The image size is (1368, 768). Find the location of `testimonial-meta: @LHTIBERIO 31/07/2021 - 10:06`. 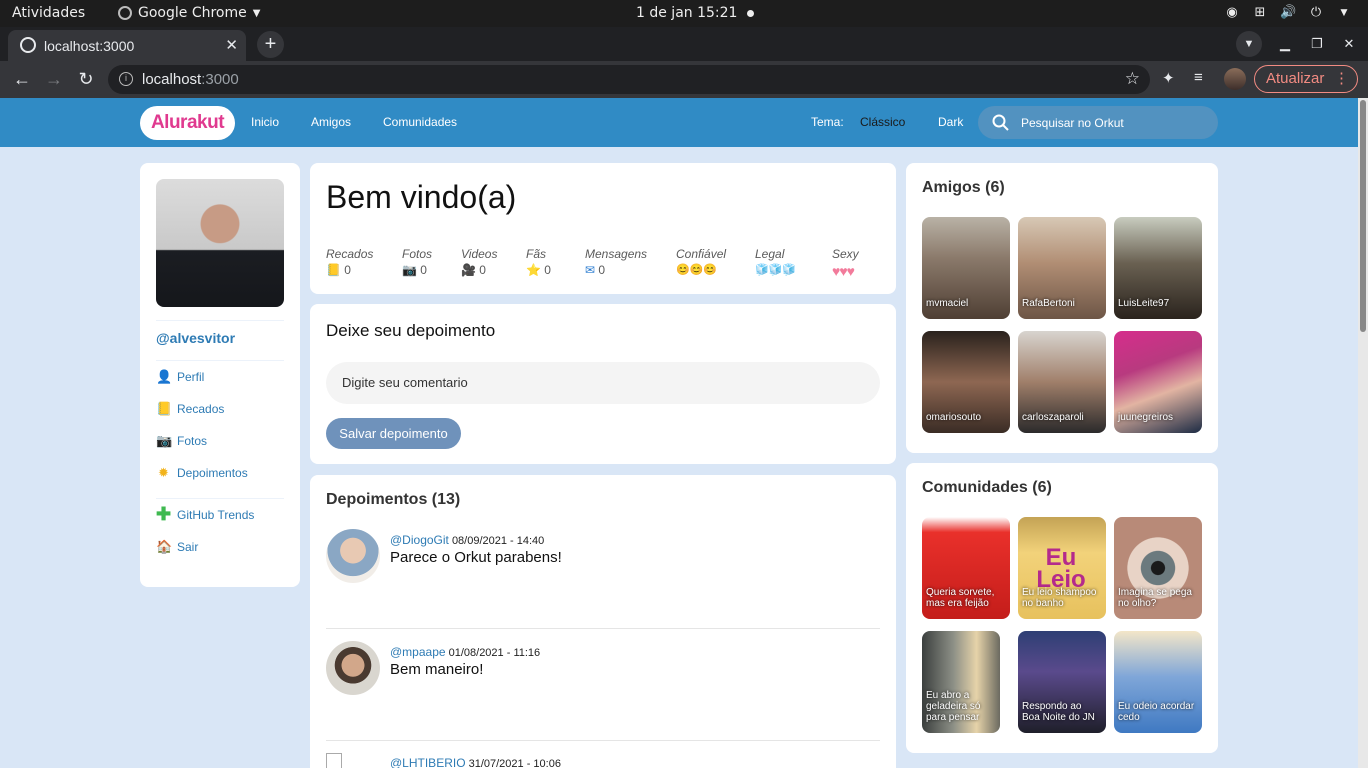

testimonial-meta: @LHTIBERIO 31/07/2021 - 10:06 is located at coordinates (475, 762).